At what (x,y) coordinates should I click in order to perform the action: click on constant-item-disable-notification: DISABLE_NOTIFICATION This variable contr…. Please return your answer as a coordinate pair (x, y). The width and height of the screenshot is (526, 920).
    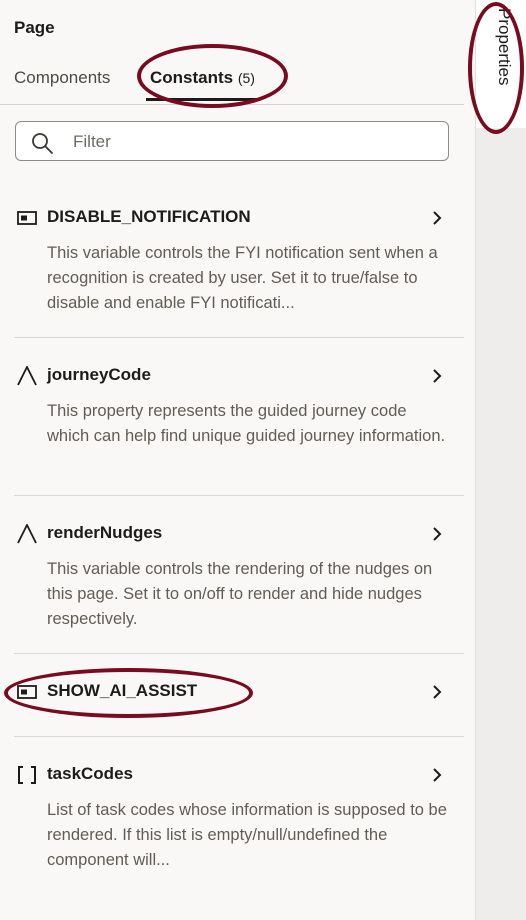
    Looking at the image, I should click on (232, 260).